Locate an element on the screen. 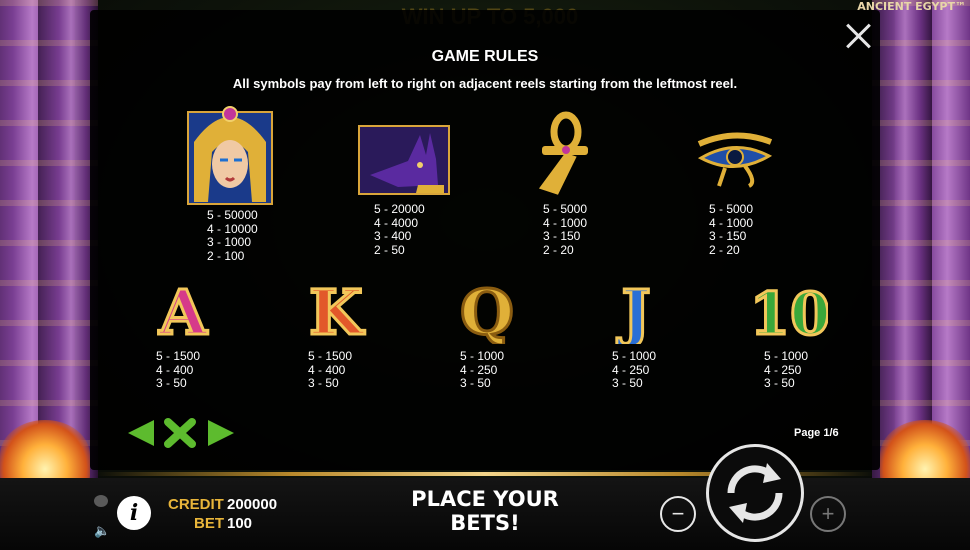 The image size is (970, 550). letter-a-paytable: 5 - 1500 4 - 400 3 - 50 is located at coordinates (178, 370).